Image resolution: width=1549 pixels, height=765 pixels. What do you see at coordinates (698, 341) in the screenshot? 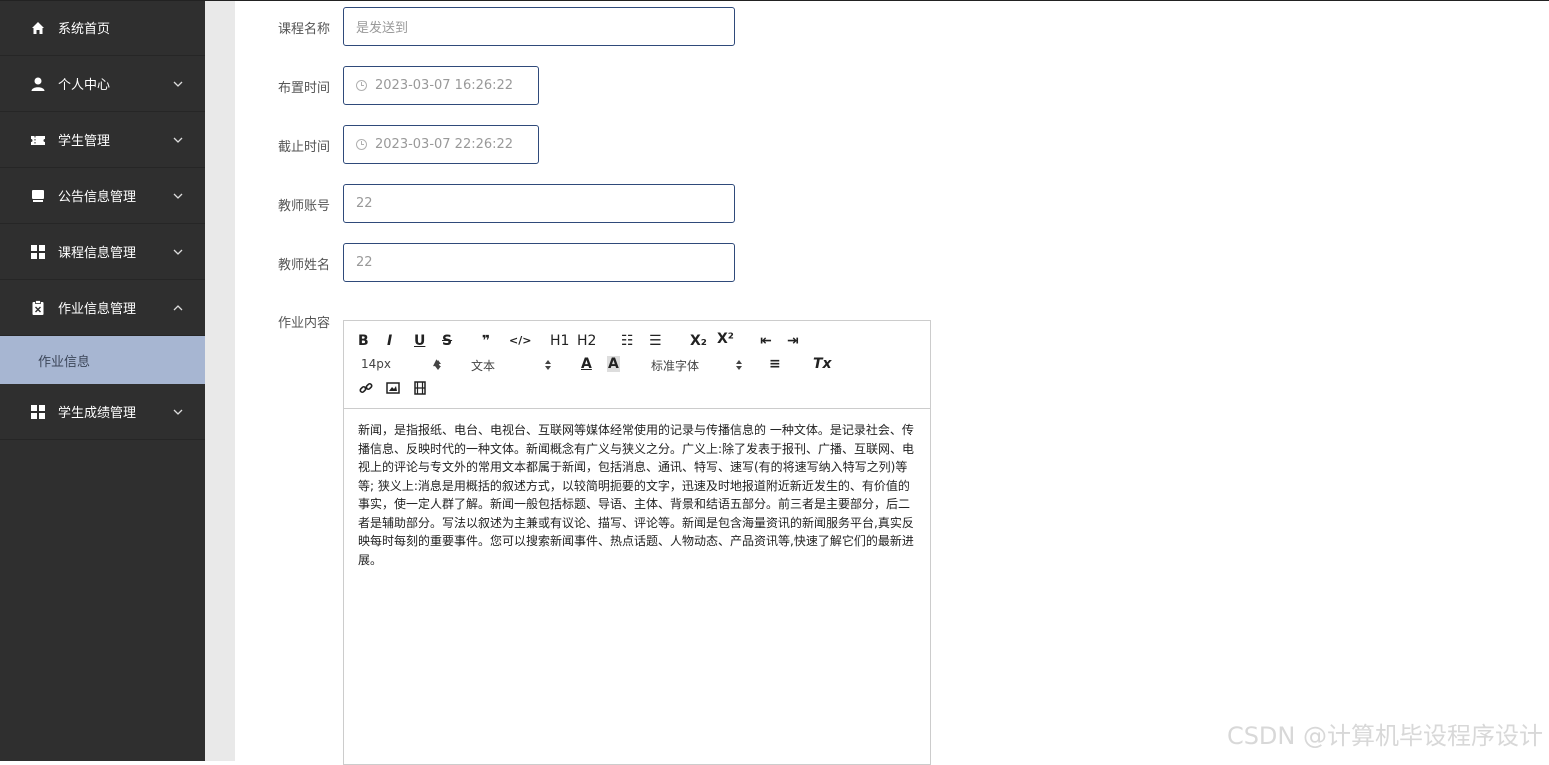
I see `subscript-button: X₂` at bounding box center [698, 341].